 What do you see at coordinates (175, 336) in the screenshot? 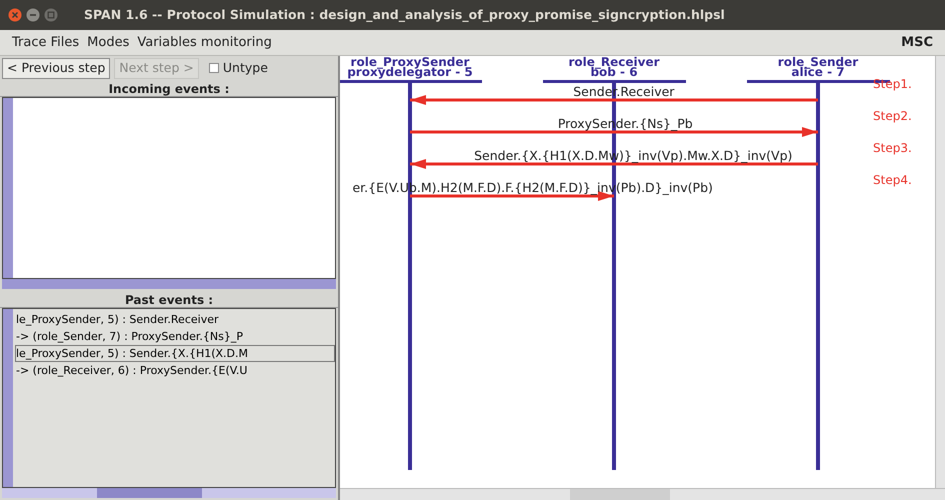
I see `event-item: -> (role_Sender, 7) : ProxySender.{Ns}_P` at bounding box center [175, 336].